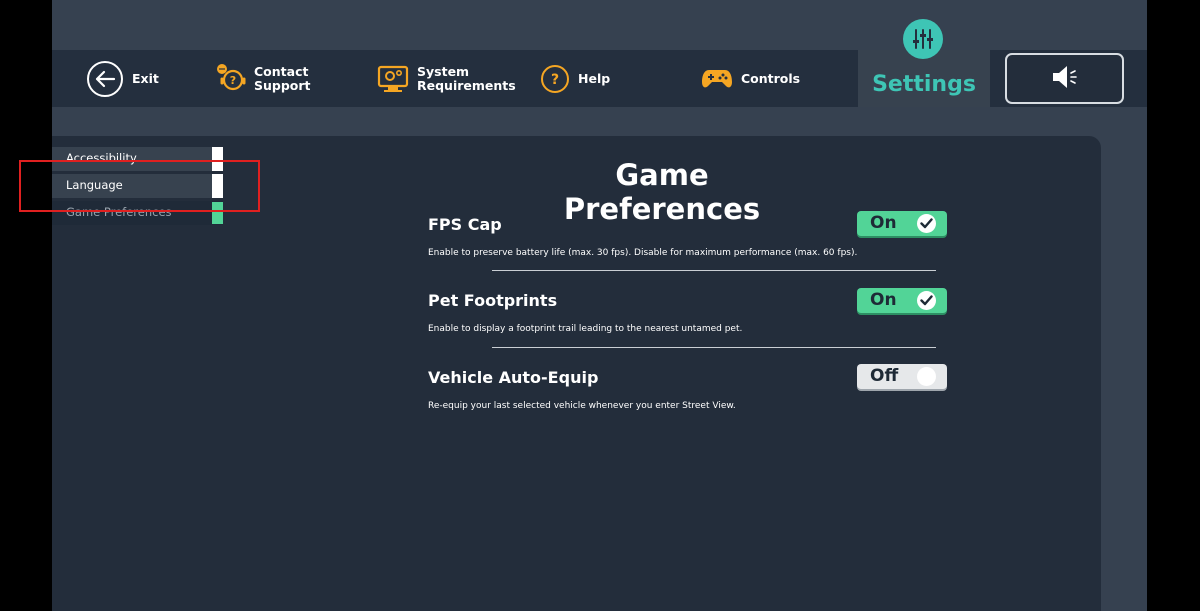 This screenshot has width=1200, height=611. I want to click on contact-label-line2: Support, so click(282, 85).